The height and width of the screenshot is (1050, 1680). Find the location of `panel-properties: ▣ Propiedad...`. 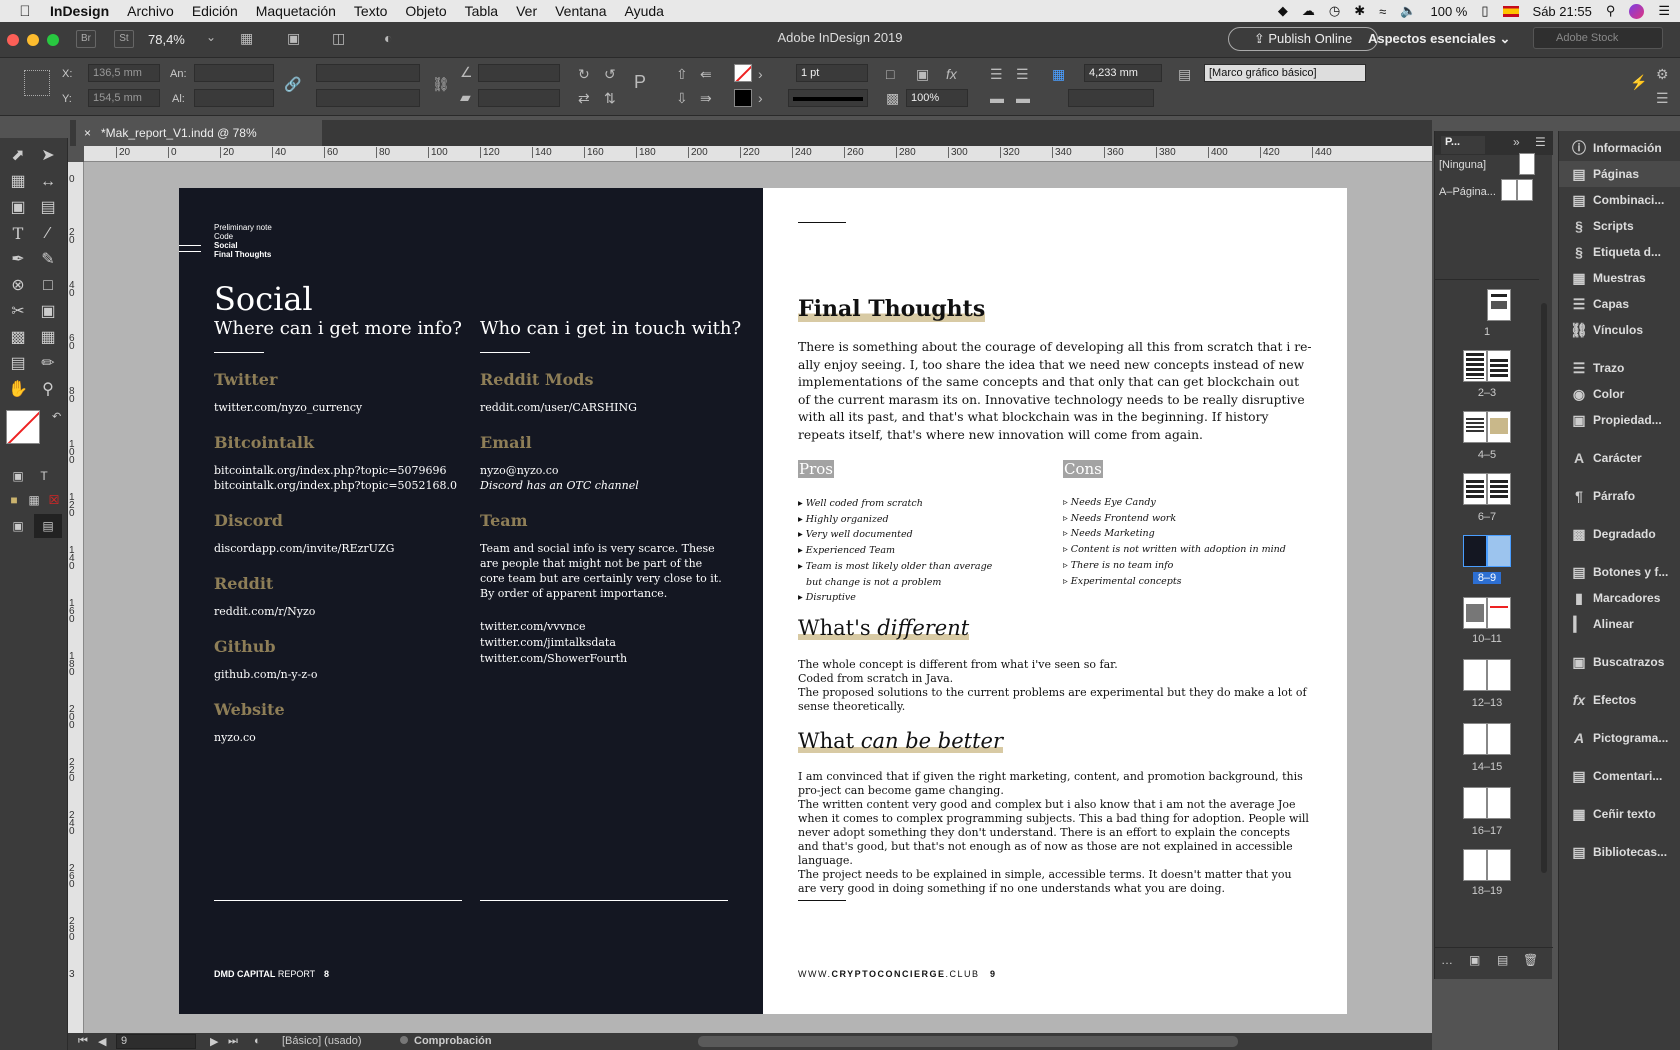

panel-properties: ▣ Propiedad... is located at coordinates (1619, 420).